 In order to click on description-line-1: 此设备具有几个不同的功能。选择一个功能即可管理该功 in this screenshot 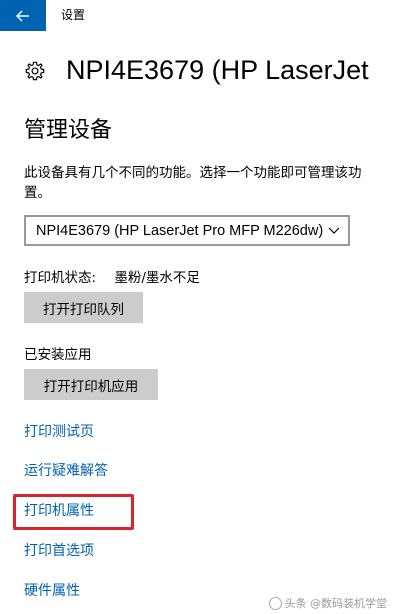, I will do `click(193, 173)`.